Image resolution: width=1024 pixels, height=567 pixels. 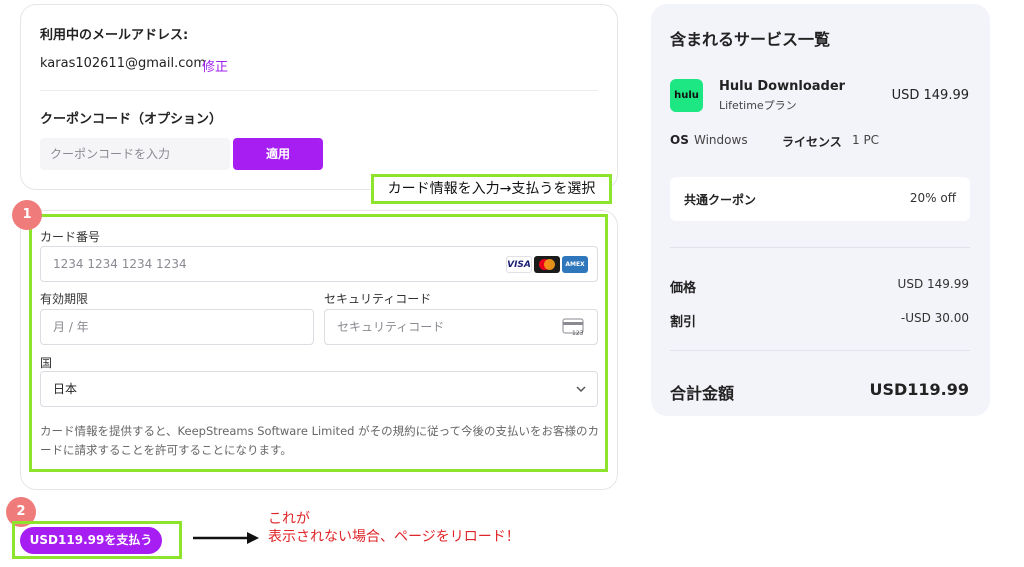 What do you see at coordinates (394, 528) in the screenshot?
I see `reload-note: これが 表示されない場合、ページをリロード！` at bounding box center [394, 528].